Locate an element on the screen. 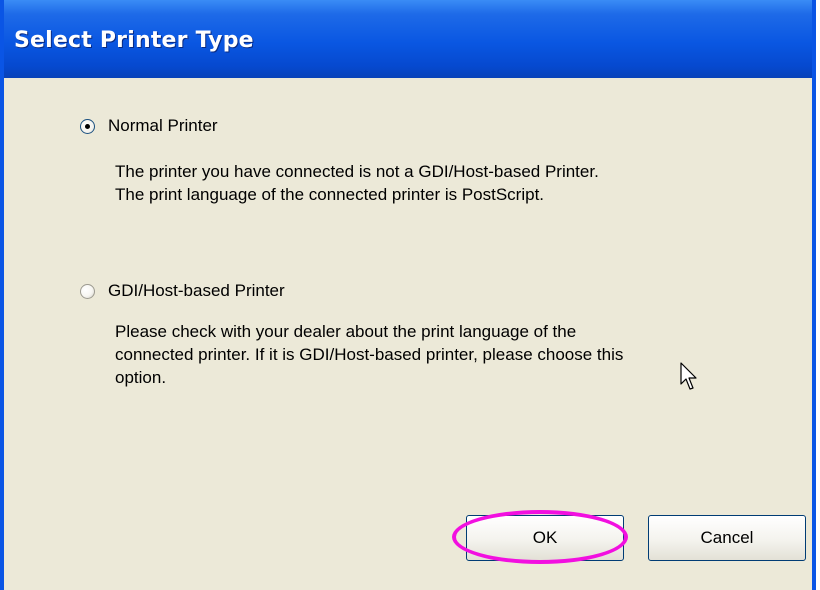 The image size is (820, 590). title-bar: Select Printer Type is located at coordinates (408, 39).